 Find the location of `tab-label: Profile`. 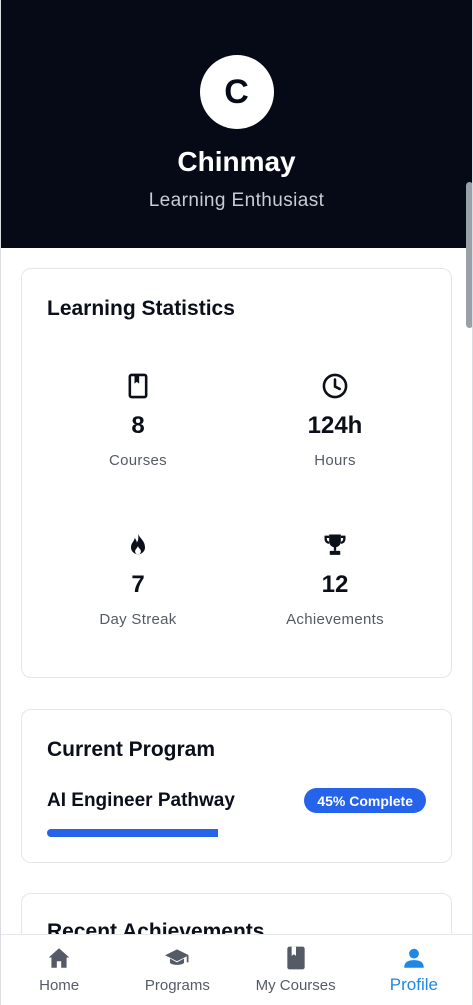

tab-label: Profile is located at coordinates (413, 984).